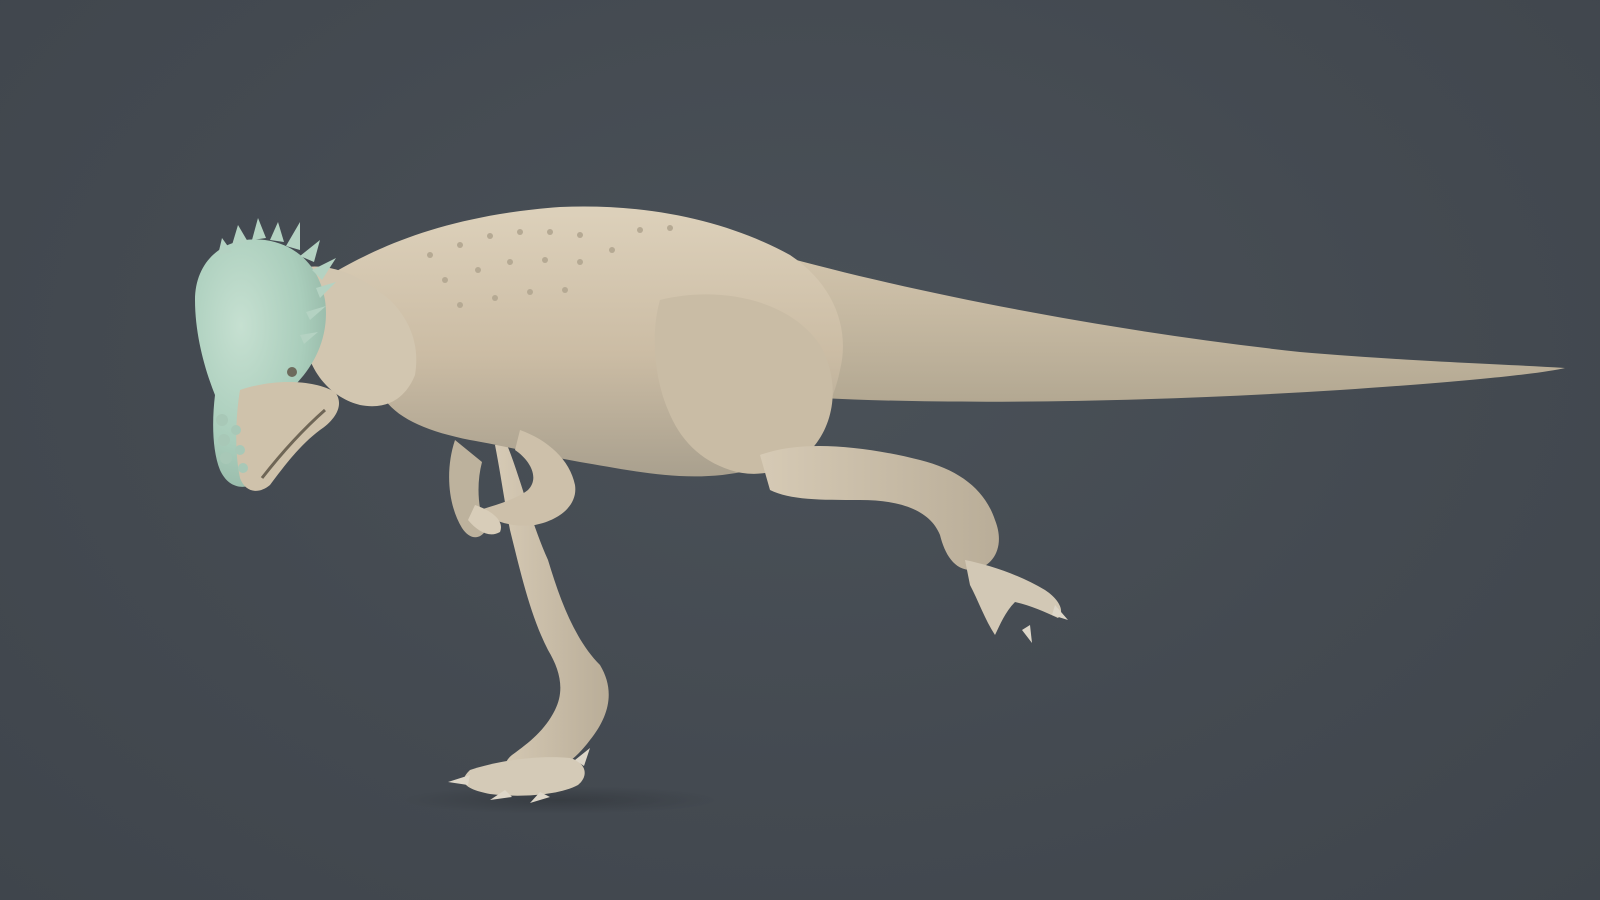 This screenshot has height=900, width=1600. Describe the element at coordinates (288, 436) in the screenshot. I see `snout` at that location.